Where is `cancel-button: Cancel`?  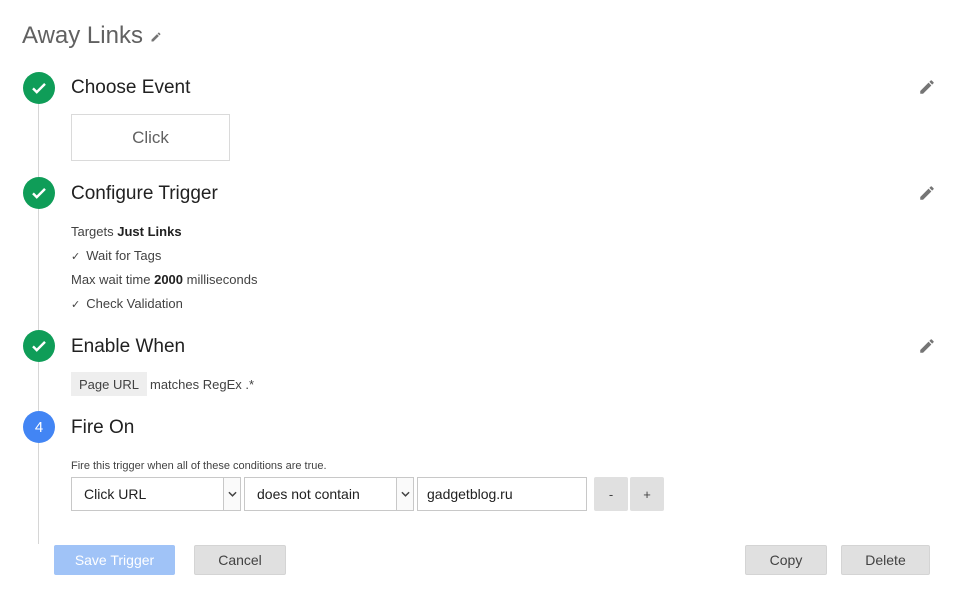
cancel-button: Cancel is located at coordinates (240, 560).